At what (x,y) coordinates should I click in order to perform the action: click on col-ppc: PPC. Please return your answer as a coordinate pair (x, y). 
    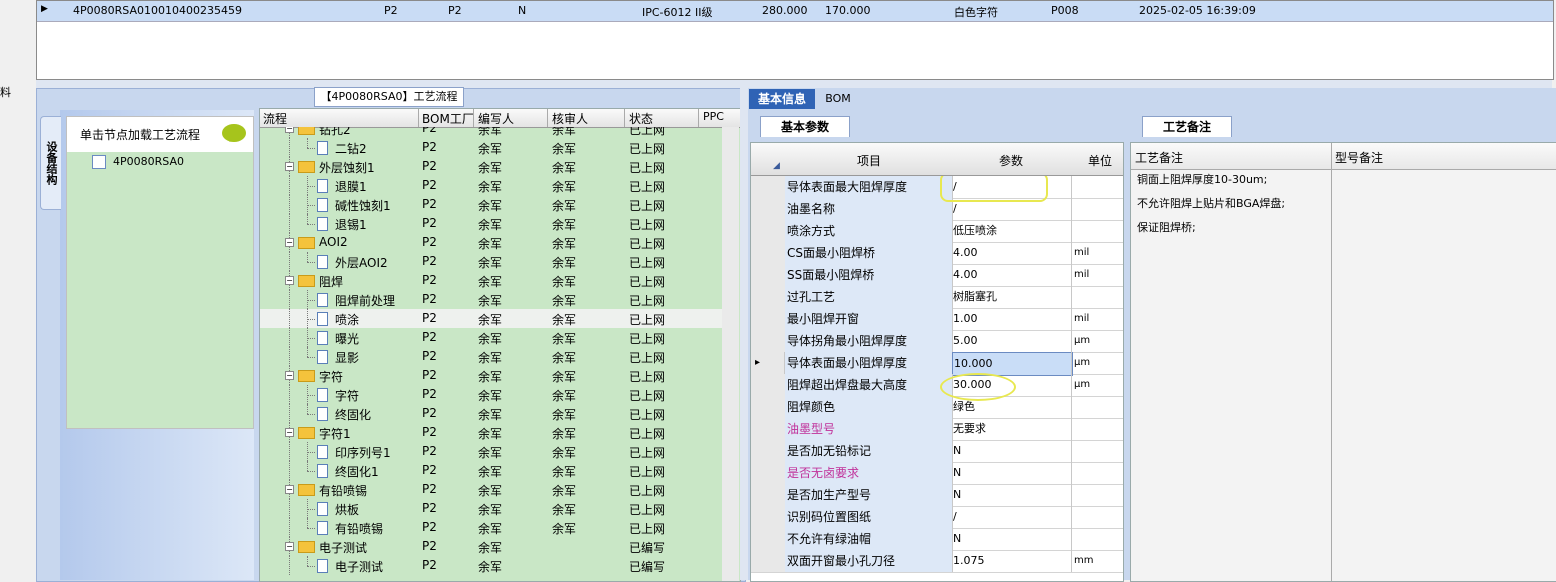
    Looking at the image, I should click on (713, 116).